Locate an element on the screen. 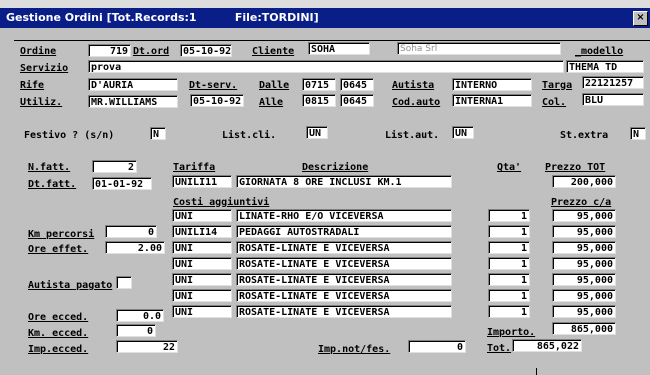  alle-field-2: 0645 is located at coordinates (357, 100).